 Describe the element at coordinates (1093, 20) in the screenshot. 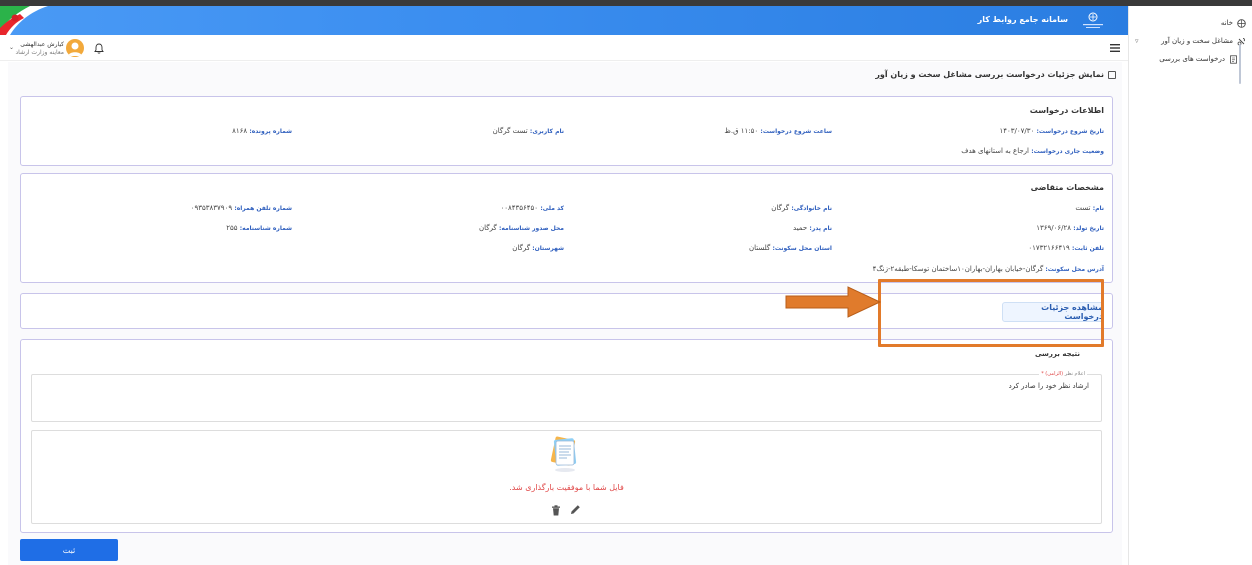

I see `emblem-icon` at that location.